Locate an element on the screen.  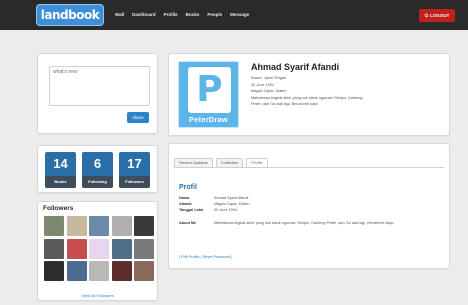
profile-row-key: Nama is located at coordinates (184, 198).